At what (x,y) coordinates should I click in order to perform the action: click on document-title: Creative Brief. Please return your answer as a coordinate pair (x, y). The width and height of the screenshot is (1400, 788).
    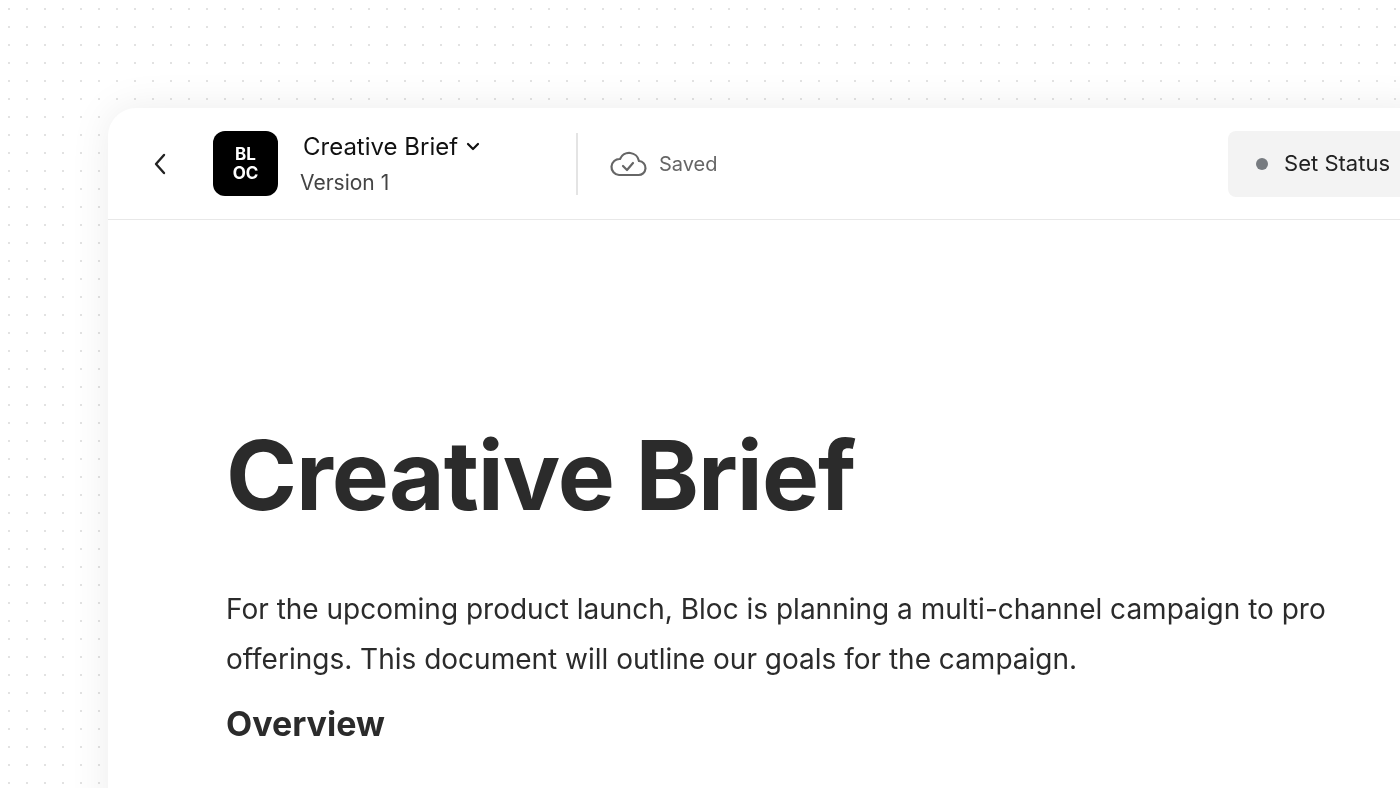
    Looking at the image, I should click on (541, 475).